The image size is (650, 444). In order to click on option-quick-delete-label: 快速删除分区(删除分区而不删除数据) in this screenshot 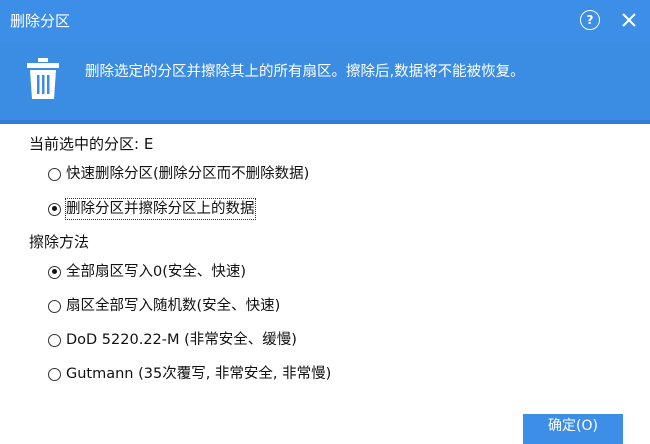, I will do `click(188, 174)`.